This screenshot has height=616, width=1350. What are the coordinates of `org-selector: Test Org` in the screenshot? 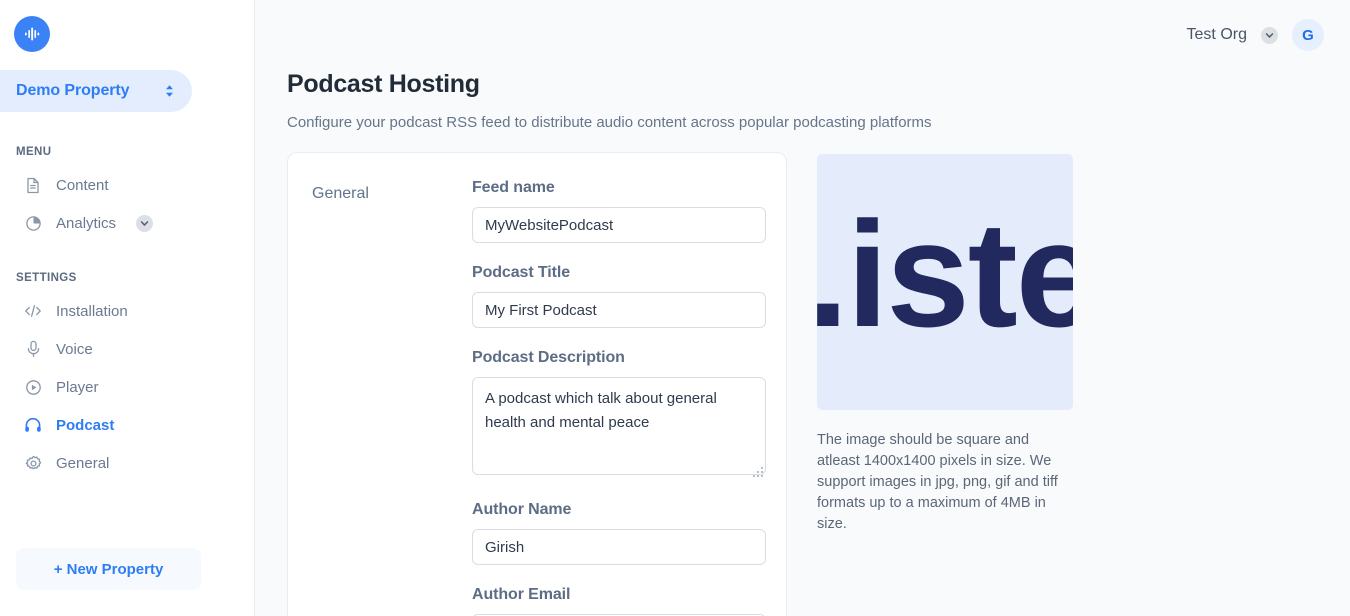 It's located at (1232, 35).